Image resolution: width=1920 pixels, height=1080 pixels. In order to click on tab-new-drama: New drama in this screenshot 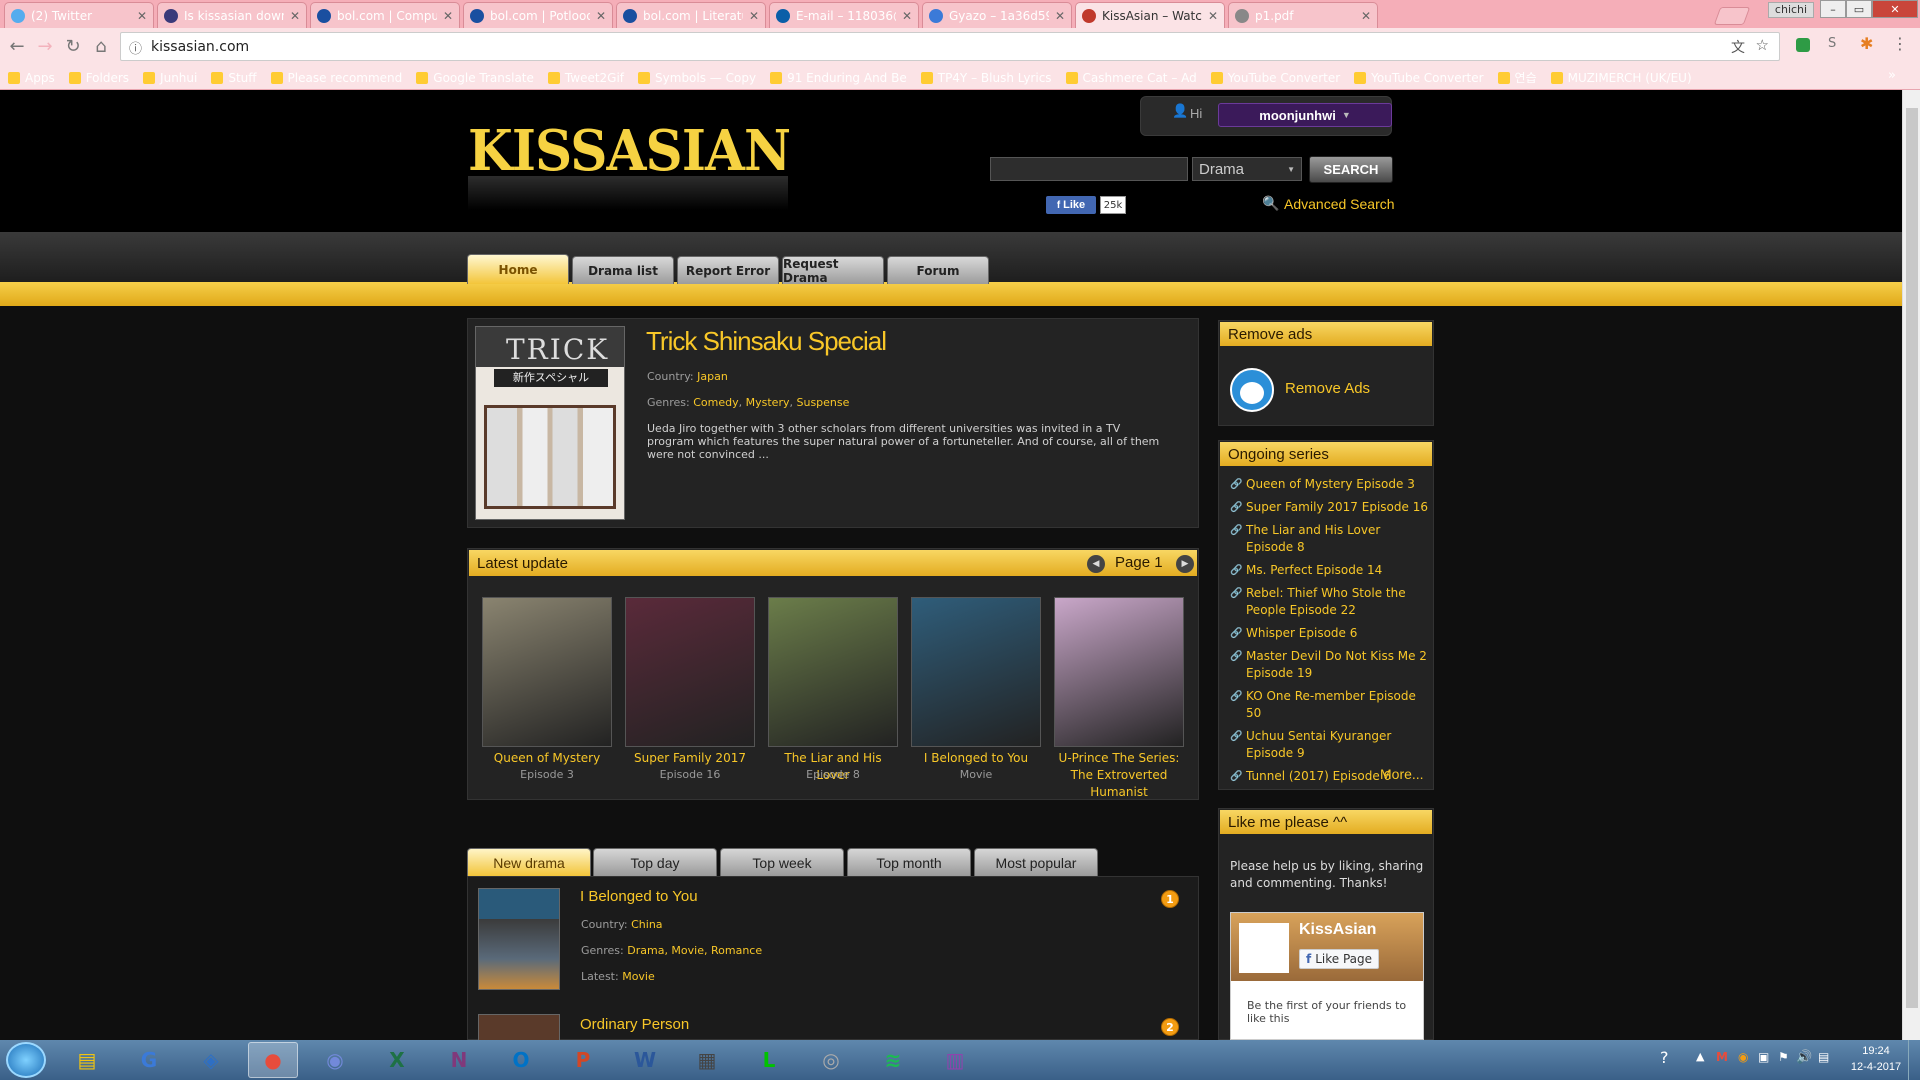, I will do `click(529, 862)`.